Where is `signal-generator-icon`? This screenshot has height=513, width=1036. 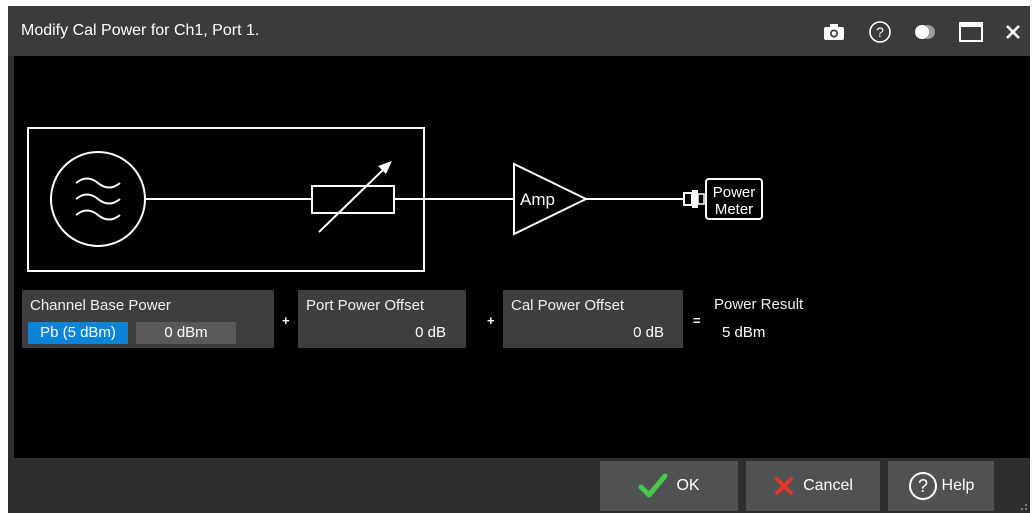 signal-generator-icon is located at coordinates (98, 199).